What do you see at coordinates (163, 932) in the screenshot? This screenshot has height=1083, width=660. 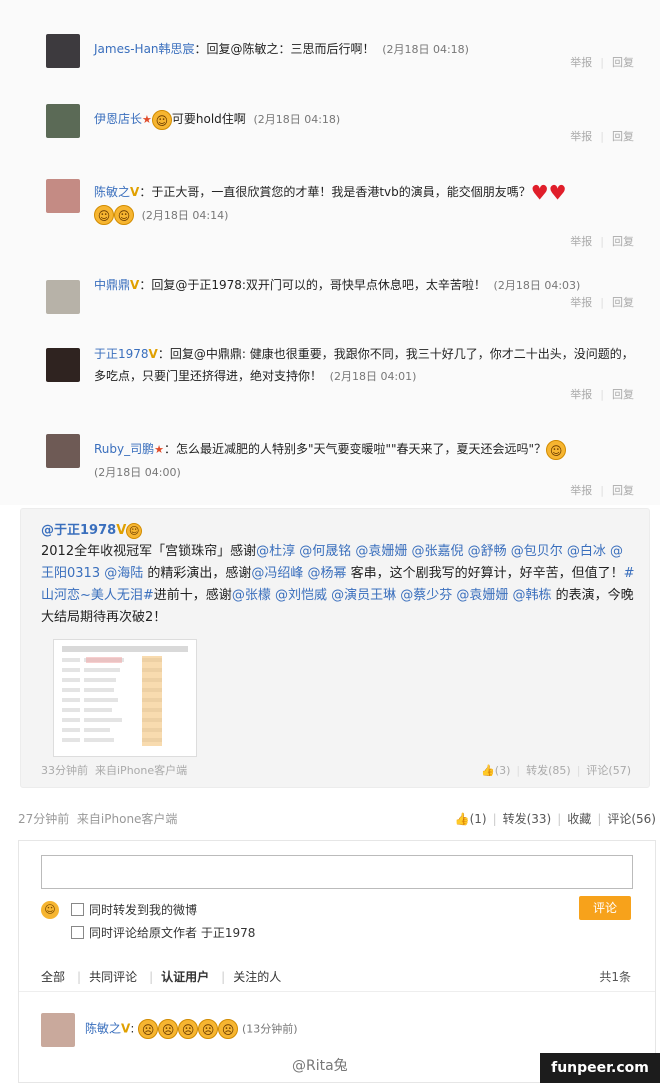 I see `comment-origin-checkbox: 同时评论给原文作者 于正1978` at bounding box center [163, 932].